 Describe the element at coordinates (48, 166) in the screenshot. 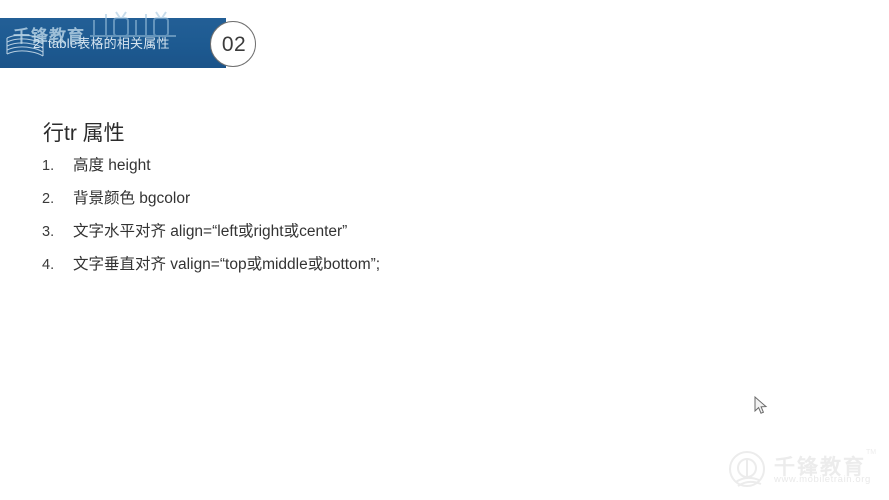

I see `list-item-number: 1.` at that location.